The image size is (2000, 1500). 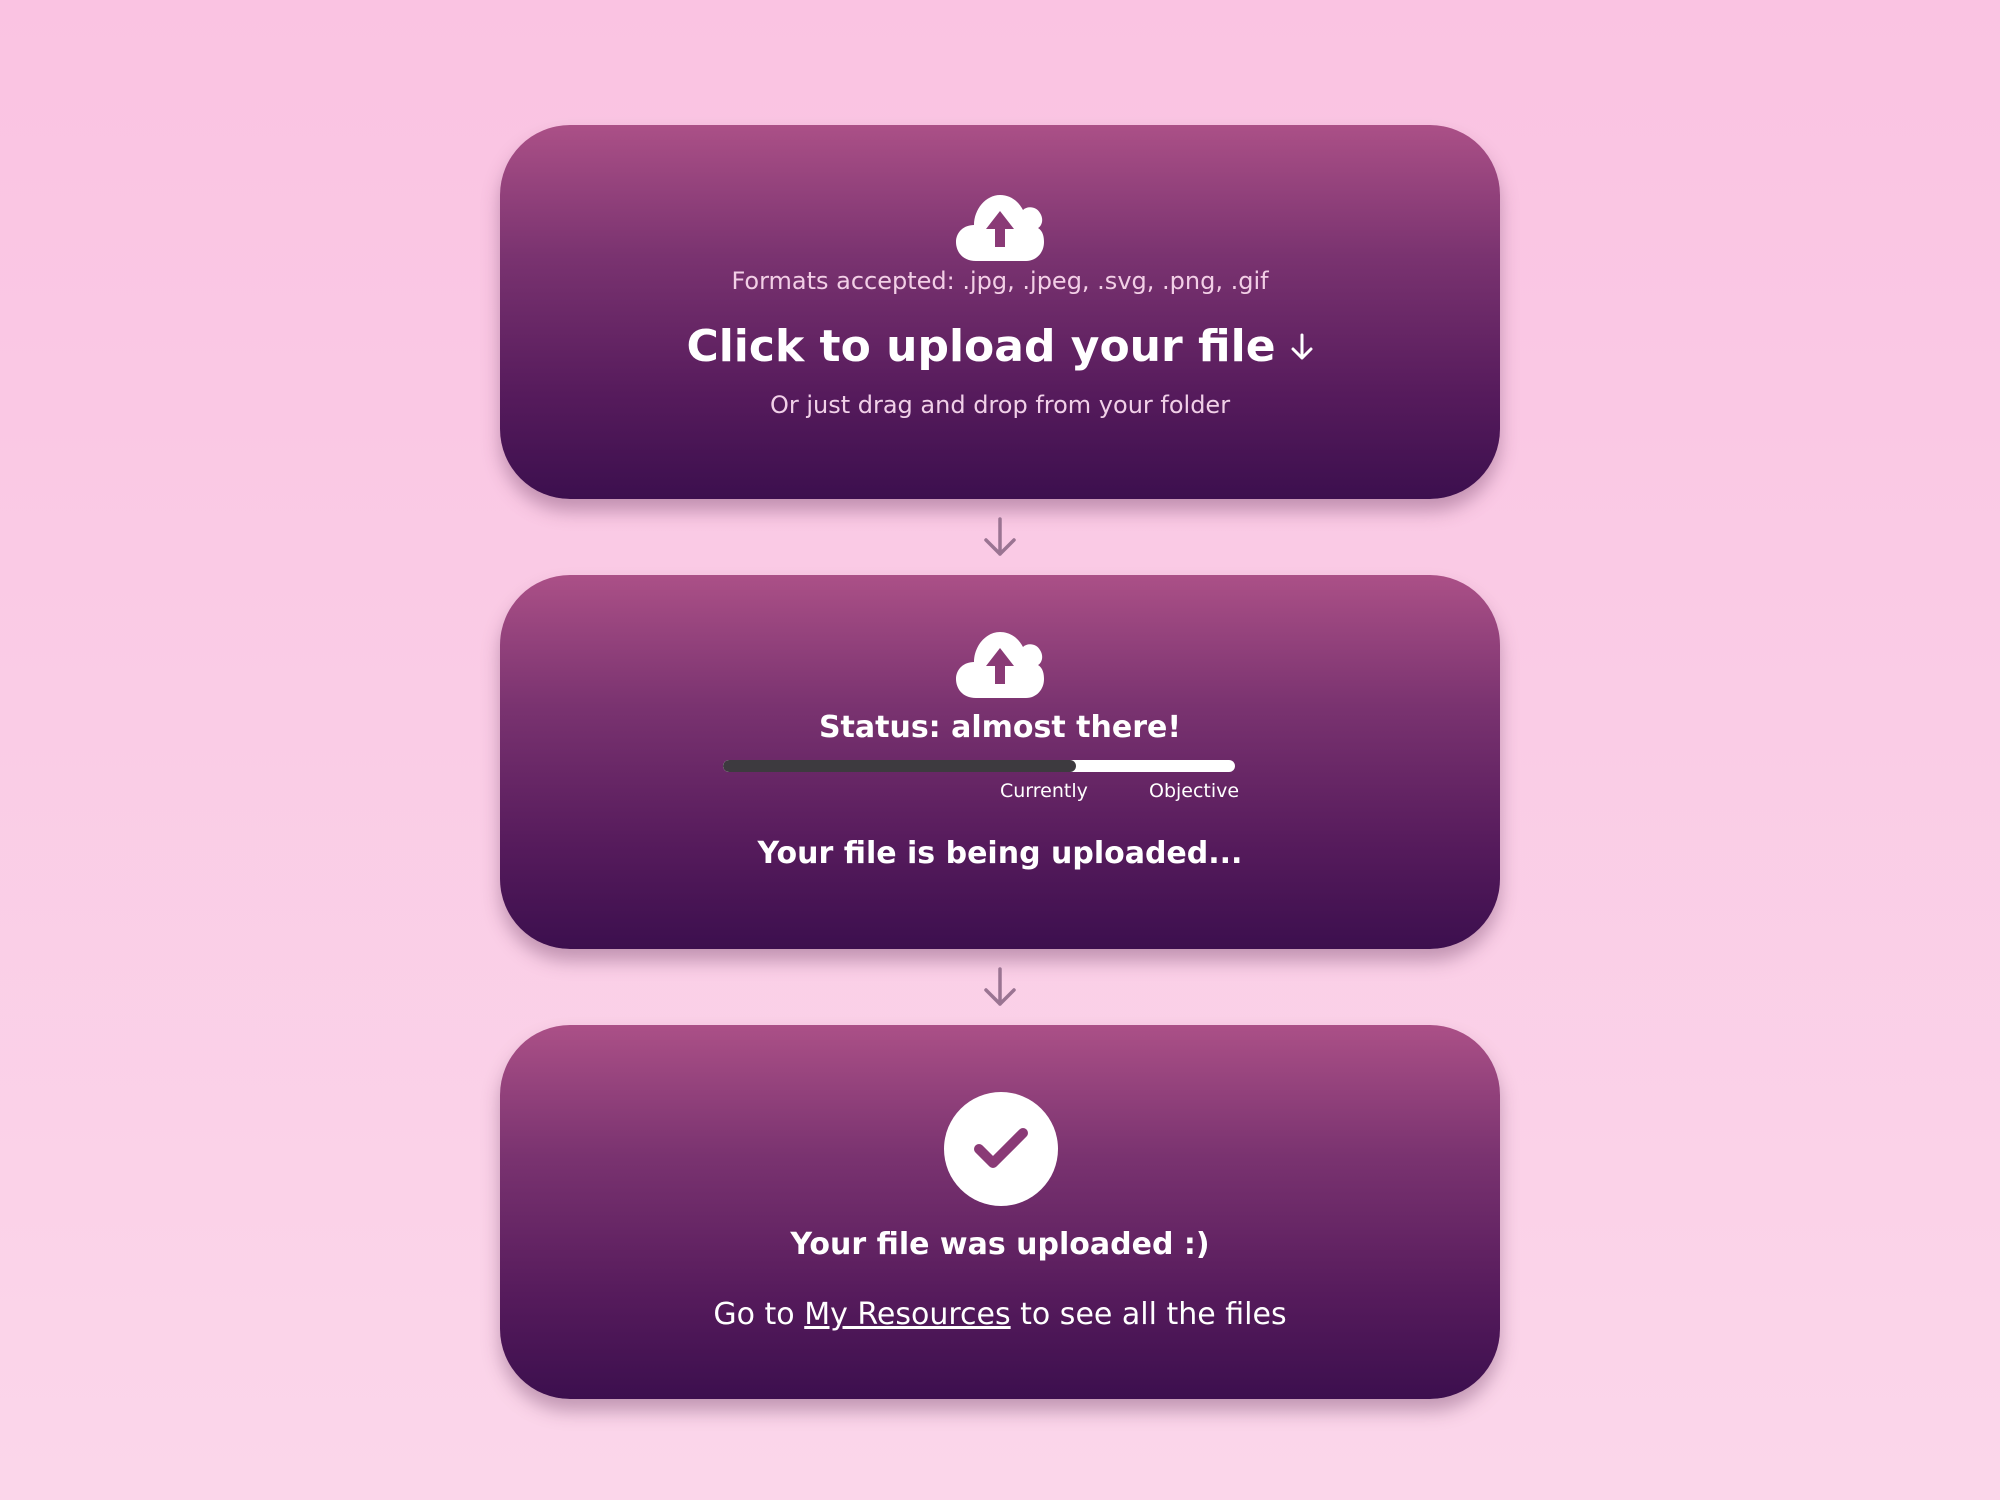 I want to click on progress-bar, so click(x=979, y=766).